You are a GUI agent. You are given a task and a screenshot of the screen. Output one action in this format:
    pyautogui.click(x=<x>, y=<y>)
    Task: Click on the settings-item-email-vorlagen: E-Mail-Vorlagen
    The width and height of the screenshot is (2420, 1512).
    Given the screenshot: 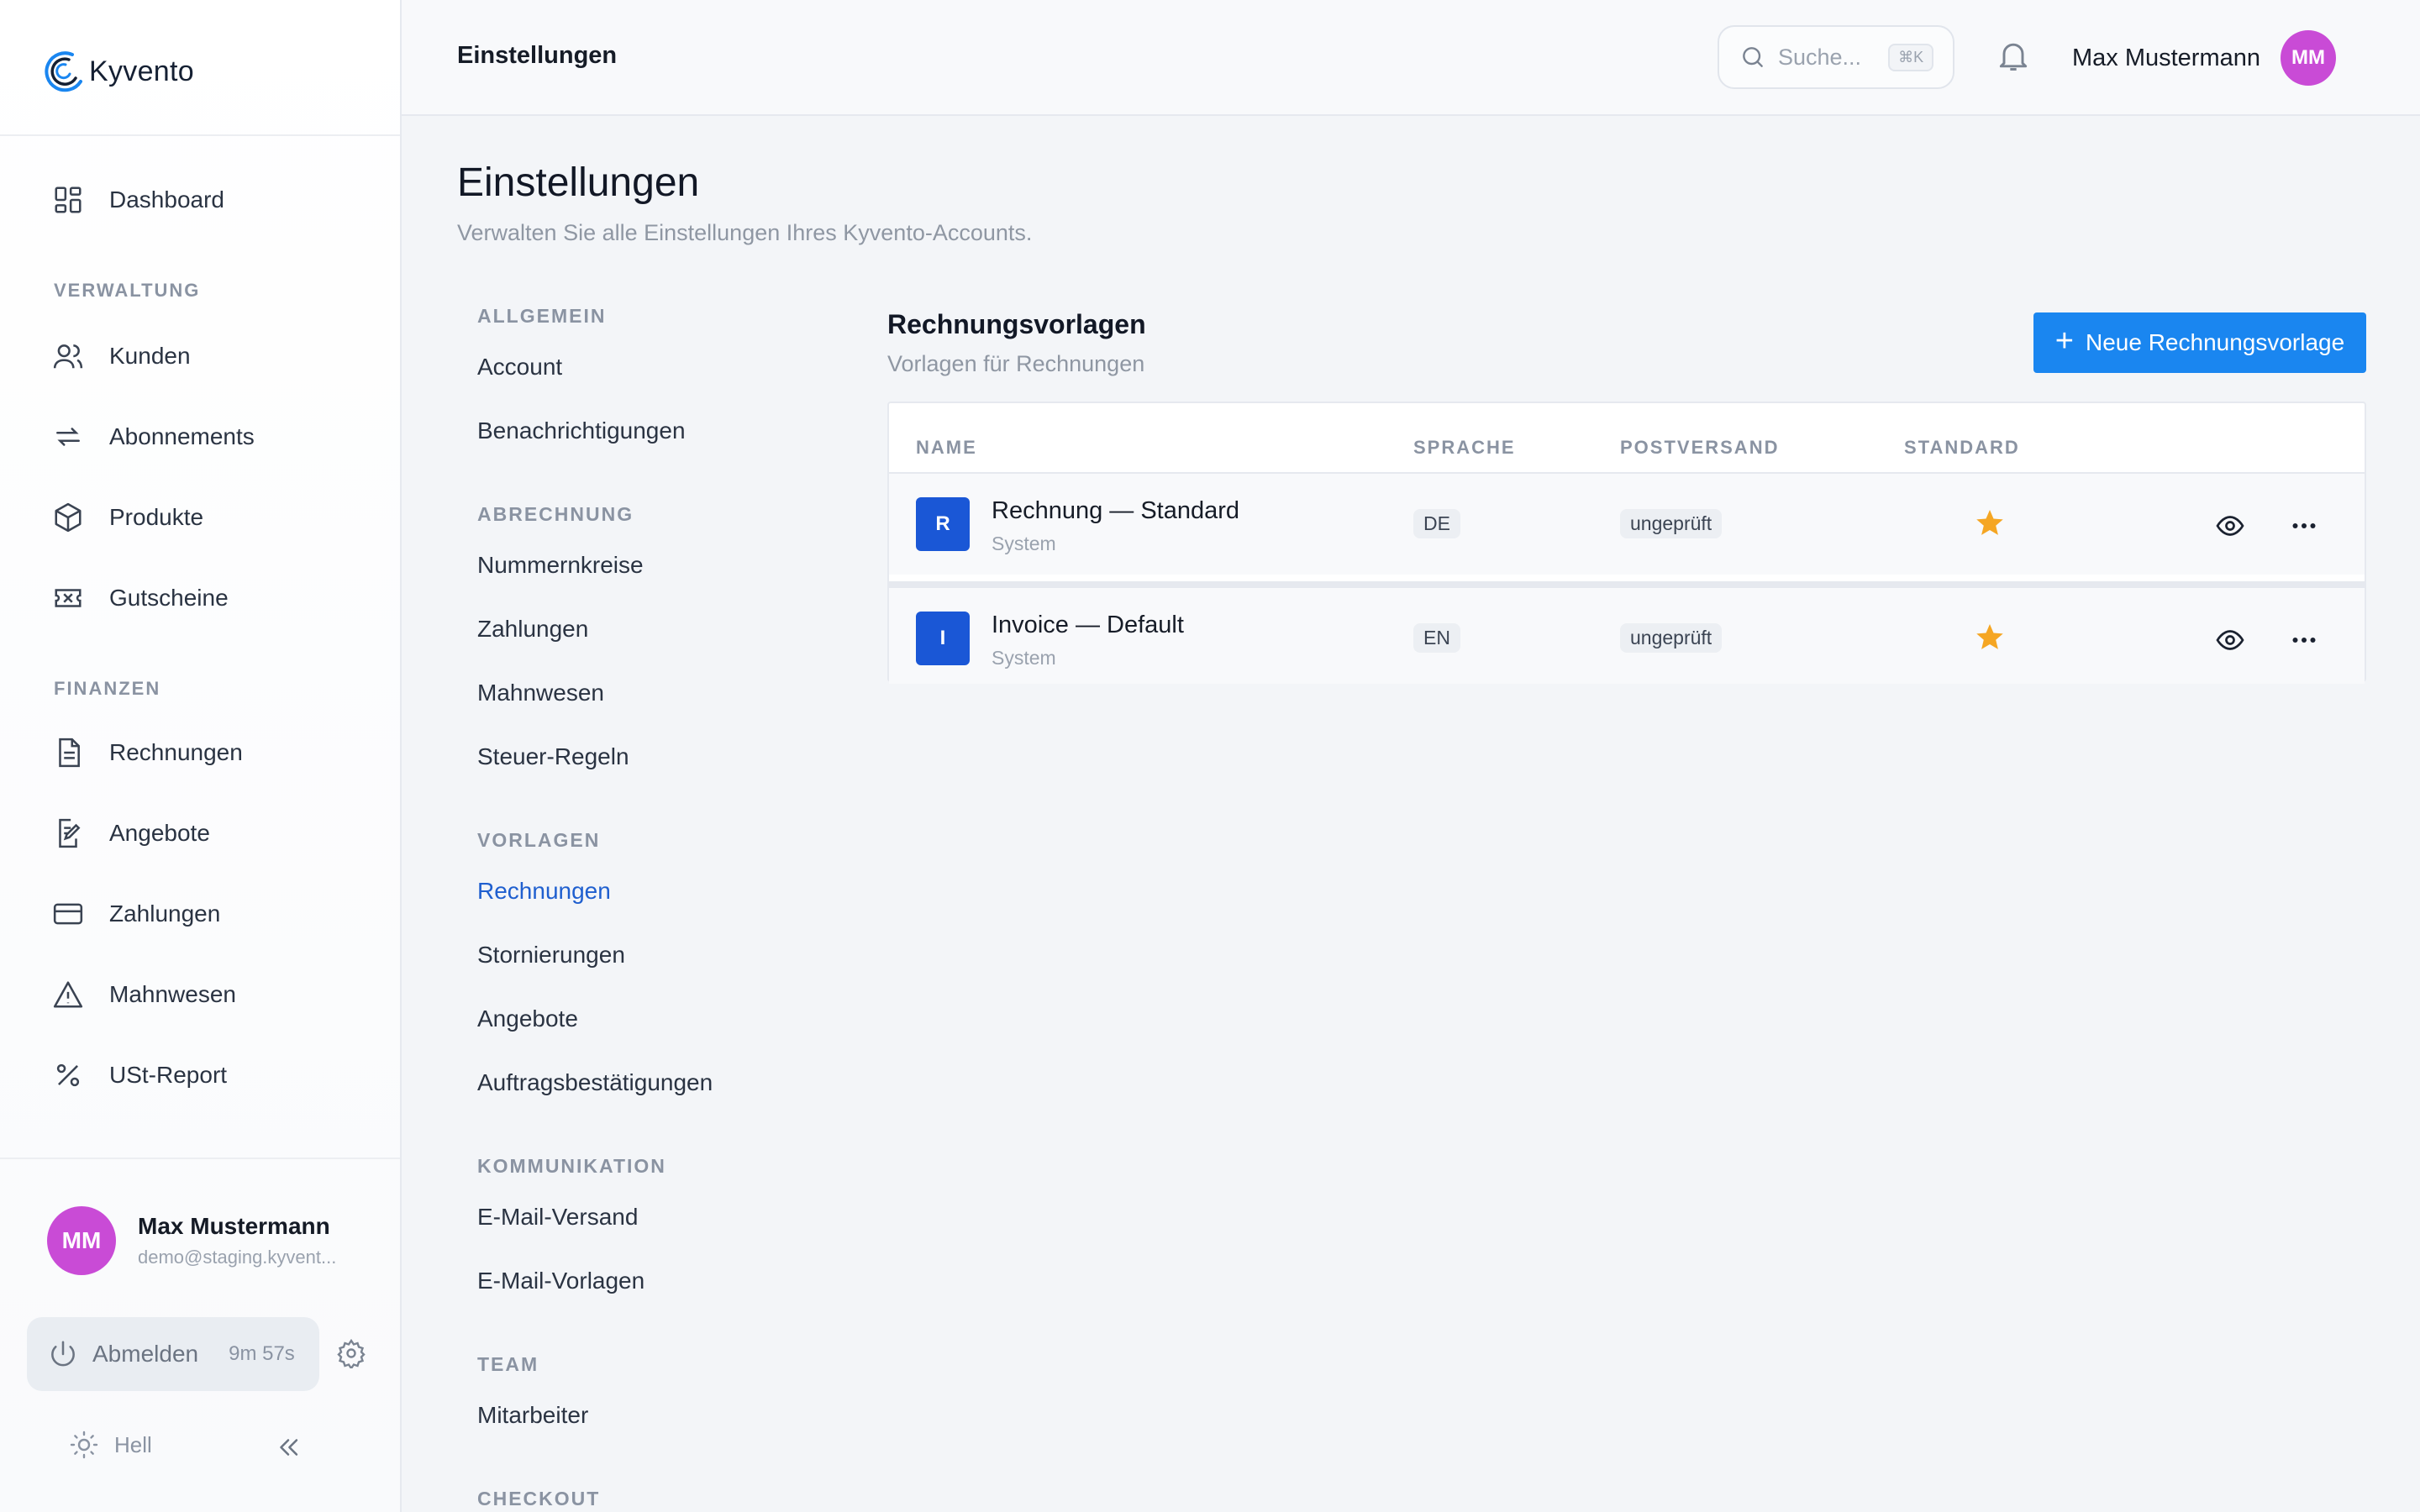 What is the action you would take?
    pyautogui.click(x=560, y=1281)
    